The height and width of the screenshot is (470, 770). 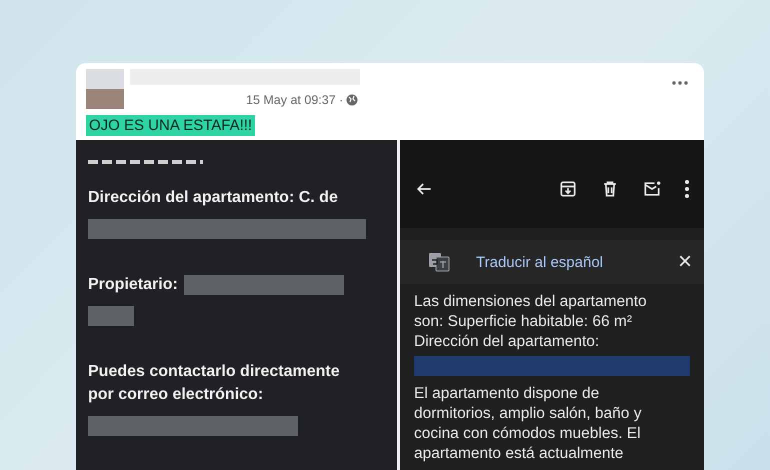 What do you see at coordinates (680, 83) in the screenshot?
I see `ellipsis-icon` at bounding box center [680, 83].